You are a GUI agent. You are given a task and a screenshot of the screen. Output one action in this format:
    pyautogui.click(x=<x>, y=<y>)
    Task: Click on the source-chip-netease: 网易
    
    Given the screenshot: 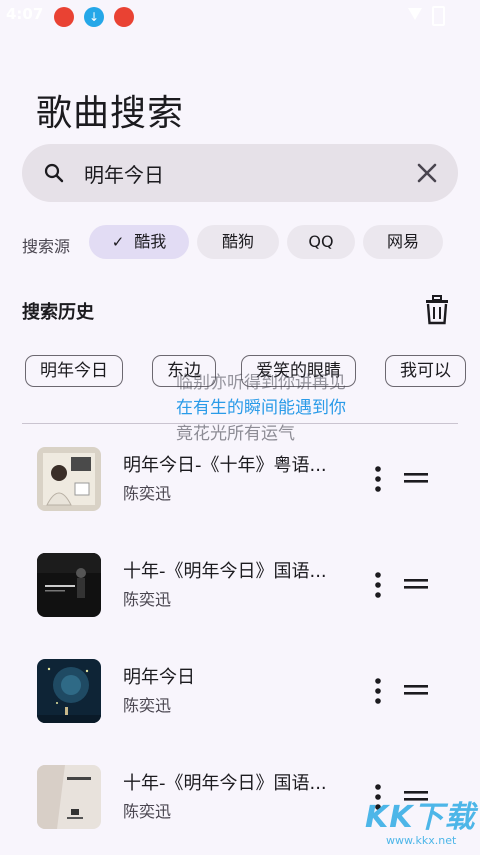 What is the action you would take?
    pyautogui.click(x=403, y=242)
    